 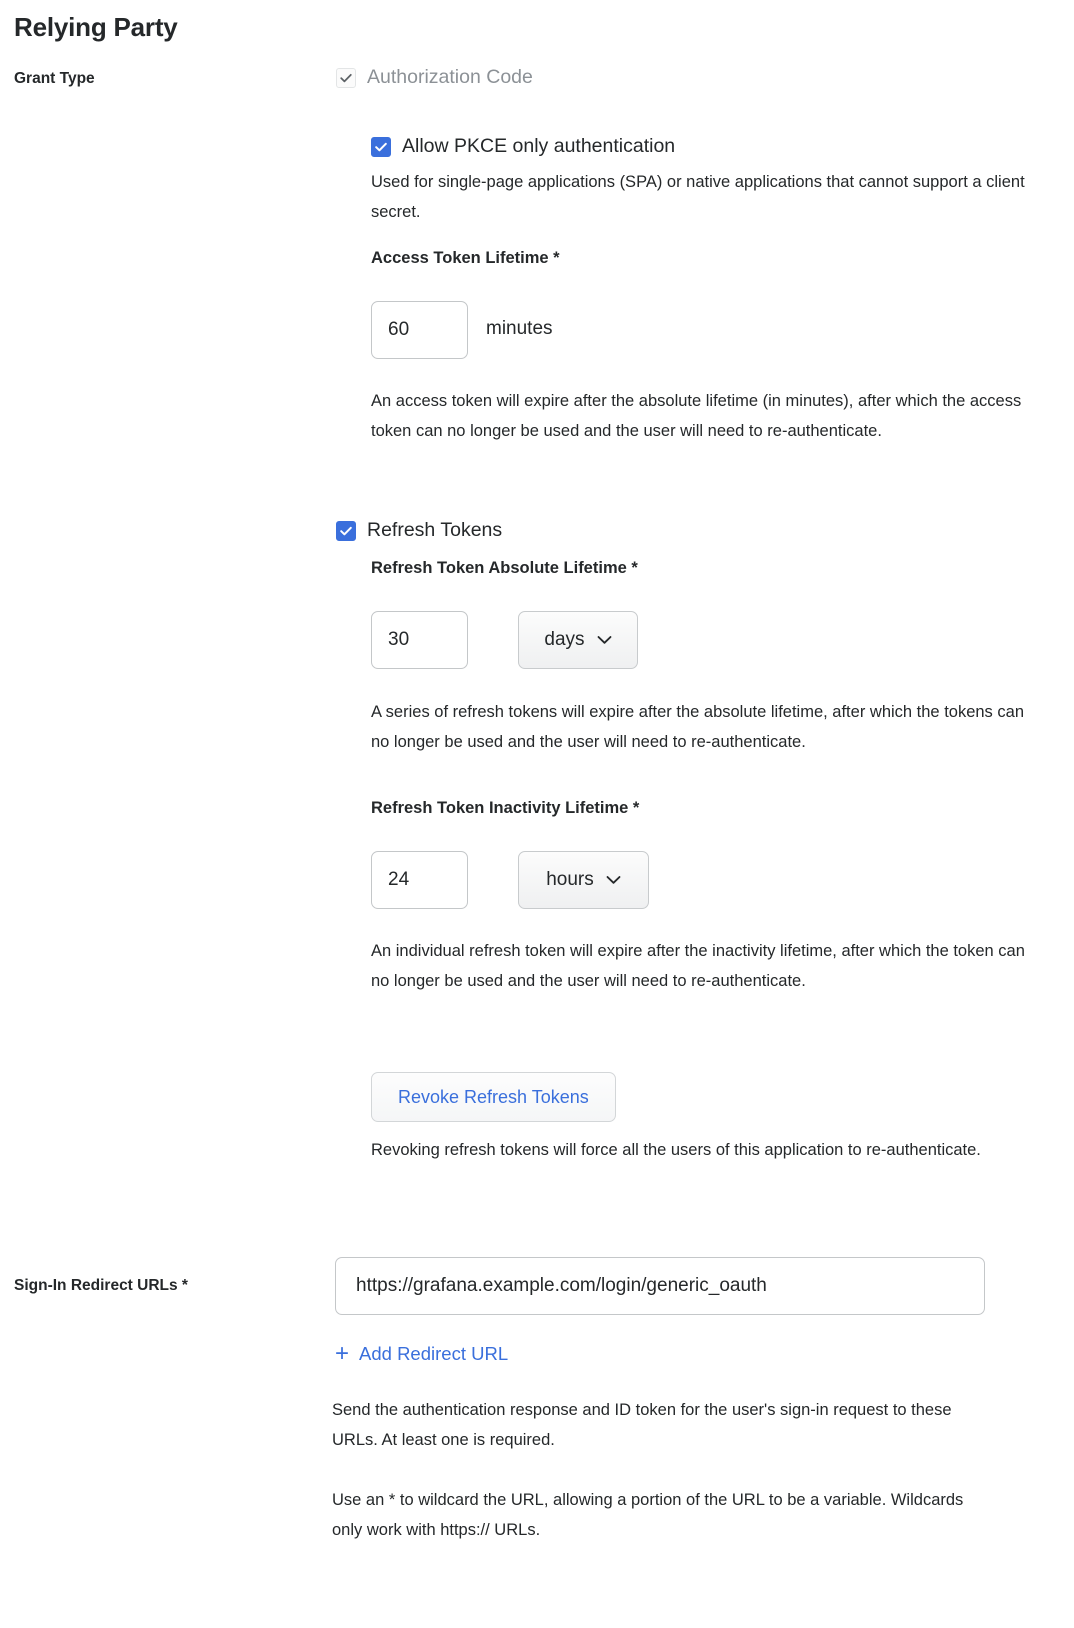 I want to click on refresh-inactivity-lifetime-unit-select: hours, so click(x=583, y=880).